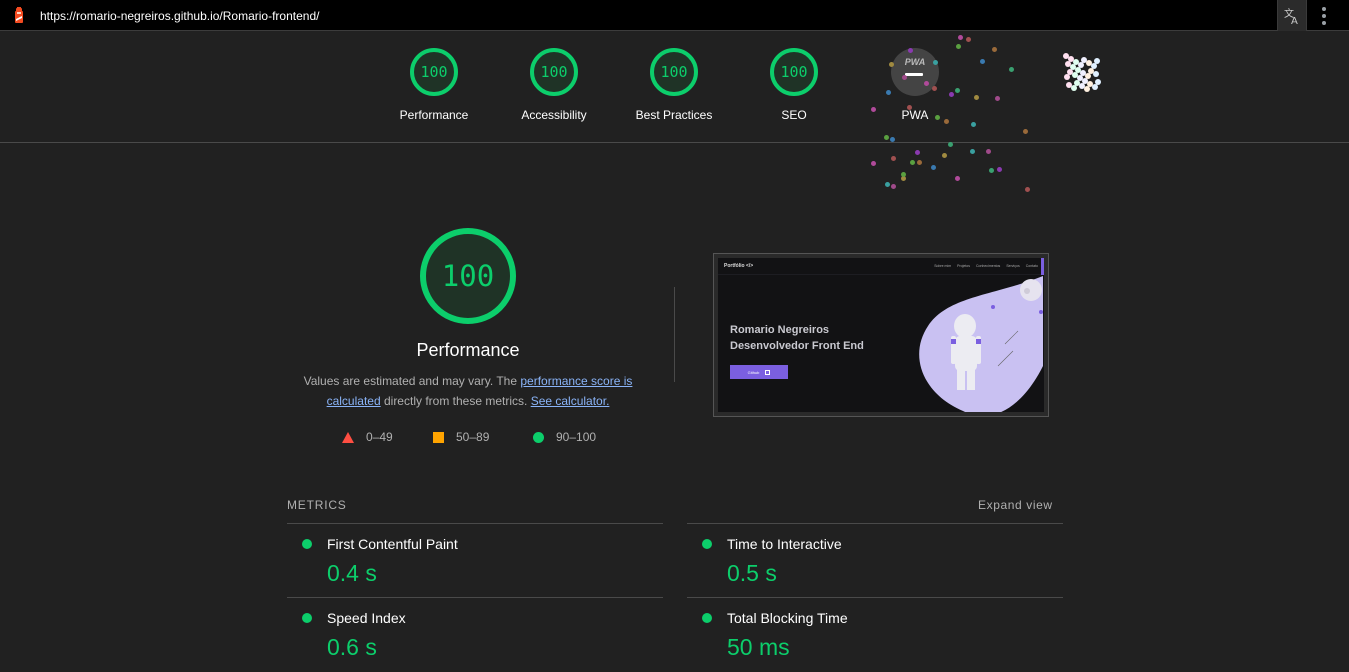 This screenshot has width=1349, height=672. Describe the element at coordinates (674, 115) in the screenshot. I see `gauge-label: Best Practices` at that location.